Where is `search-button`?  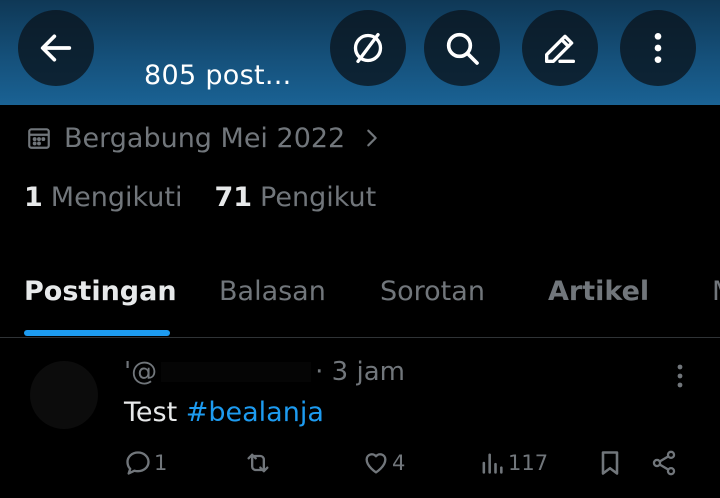
search-button is located at coordinates (462, 48).